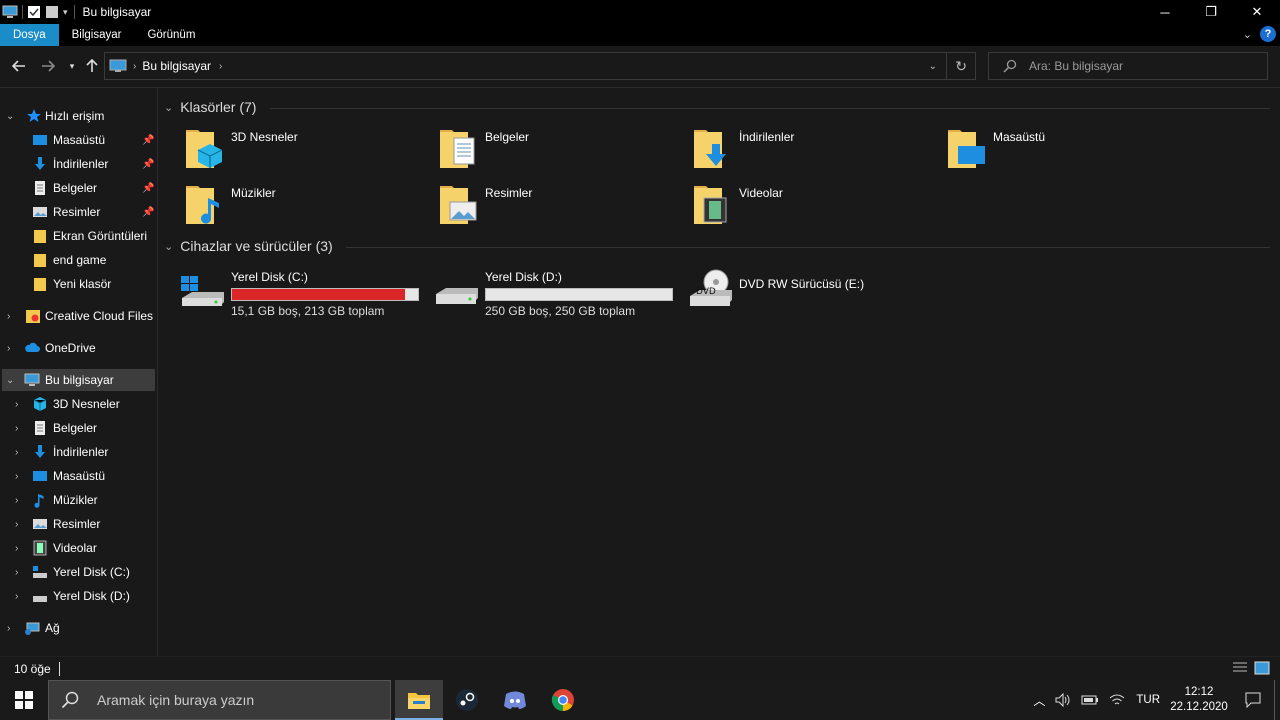 The image size is (1280, 720). What do you see at coordinates (78, 164) in the screenshot?
I see `sidebar-item-indirilenler: İndirilenler 📌` at bounding box center [78, 164].